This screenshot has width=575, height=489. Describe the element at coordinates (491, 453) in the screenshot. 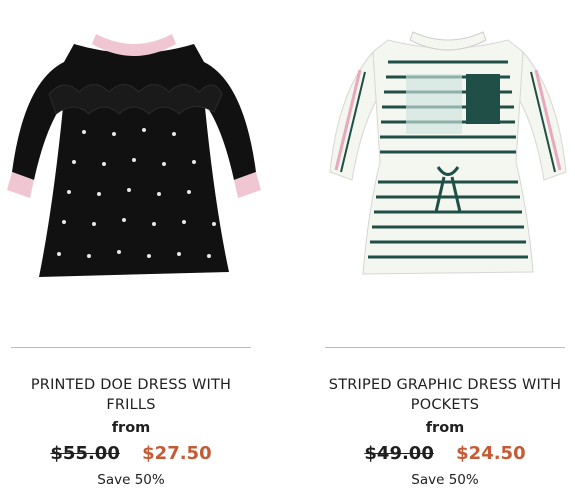

I see `sale-price: $24.50` at that location.